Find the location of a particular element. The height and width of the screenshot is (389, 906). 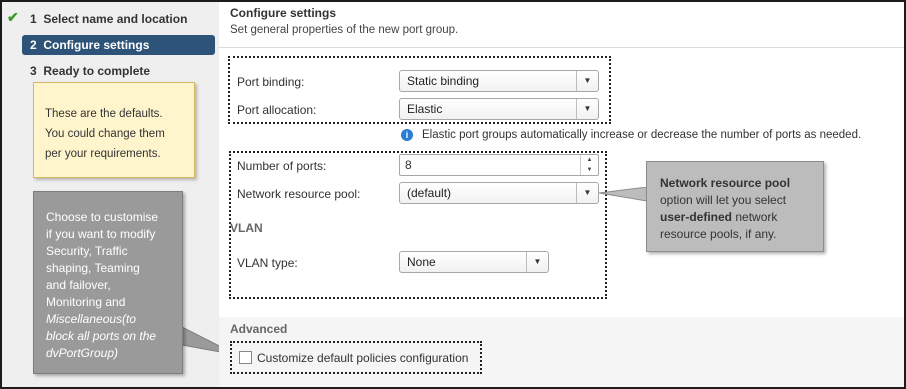

note-line: per your requirements. is located at coordinates (103, 154).